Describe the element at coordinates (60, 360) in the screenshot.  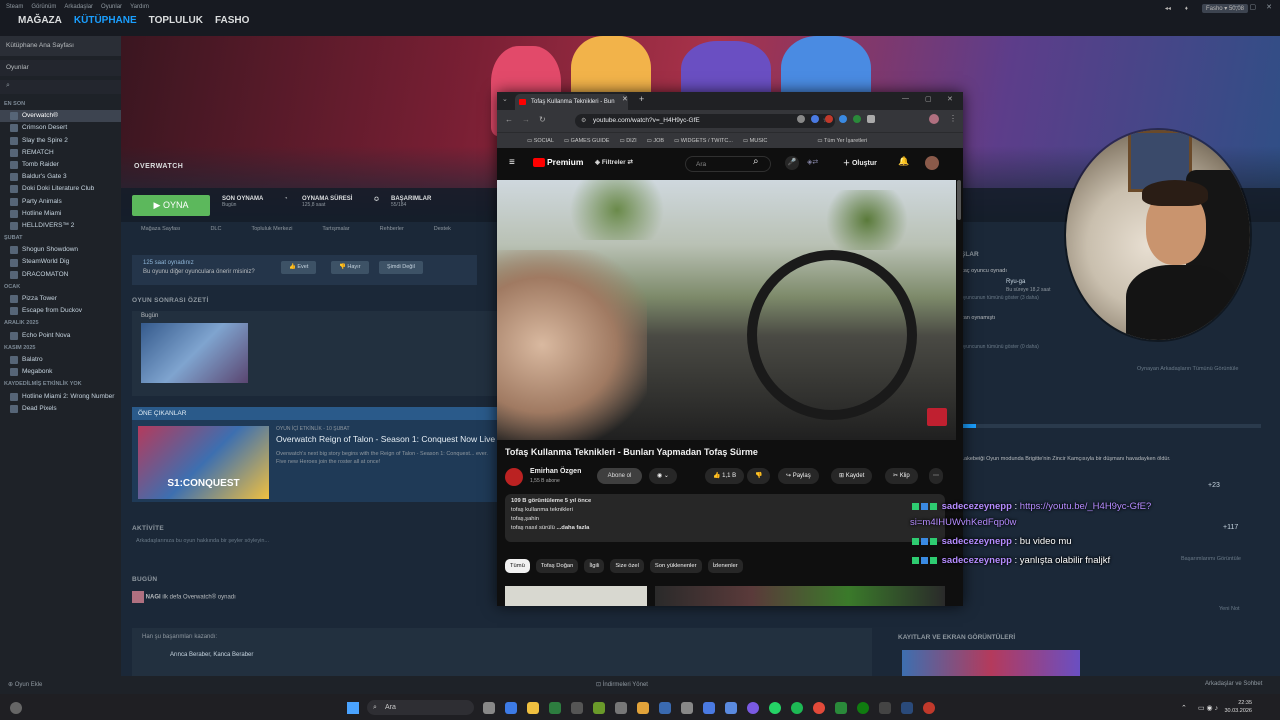
I see `game-item: Balatro` at that location.